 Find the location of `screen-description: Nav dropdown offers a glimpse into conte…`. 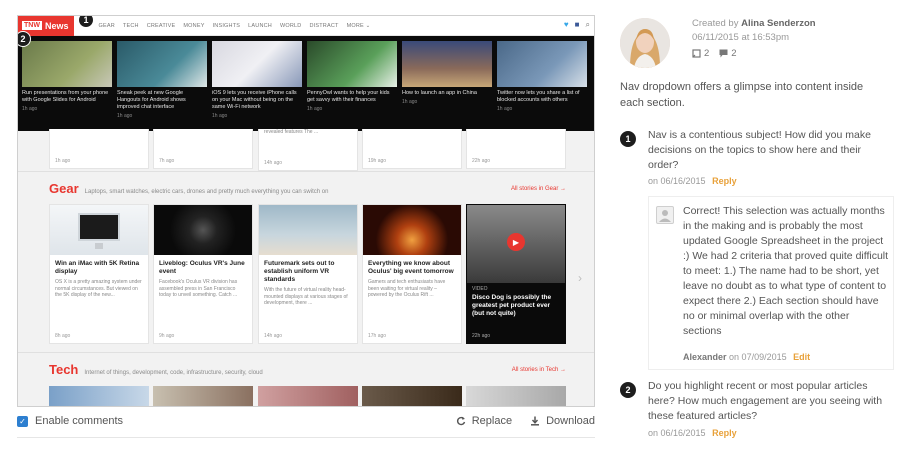

screen-description: Nav dropdown offers a glimpse into conte… is located at coordinates (742, 95).